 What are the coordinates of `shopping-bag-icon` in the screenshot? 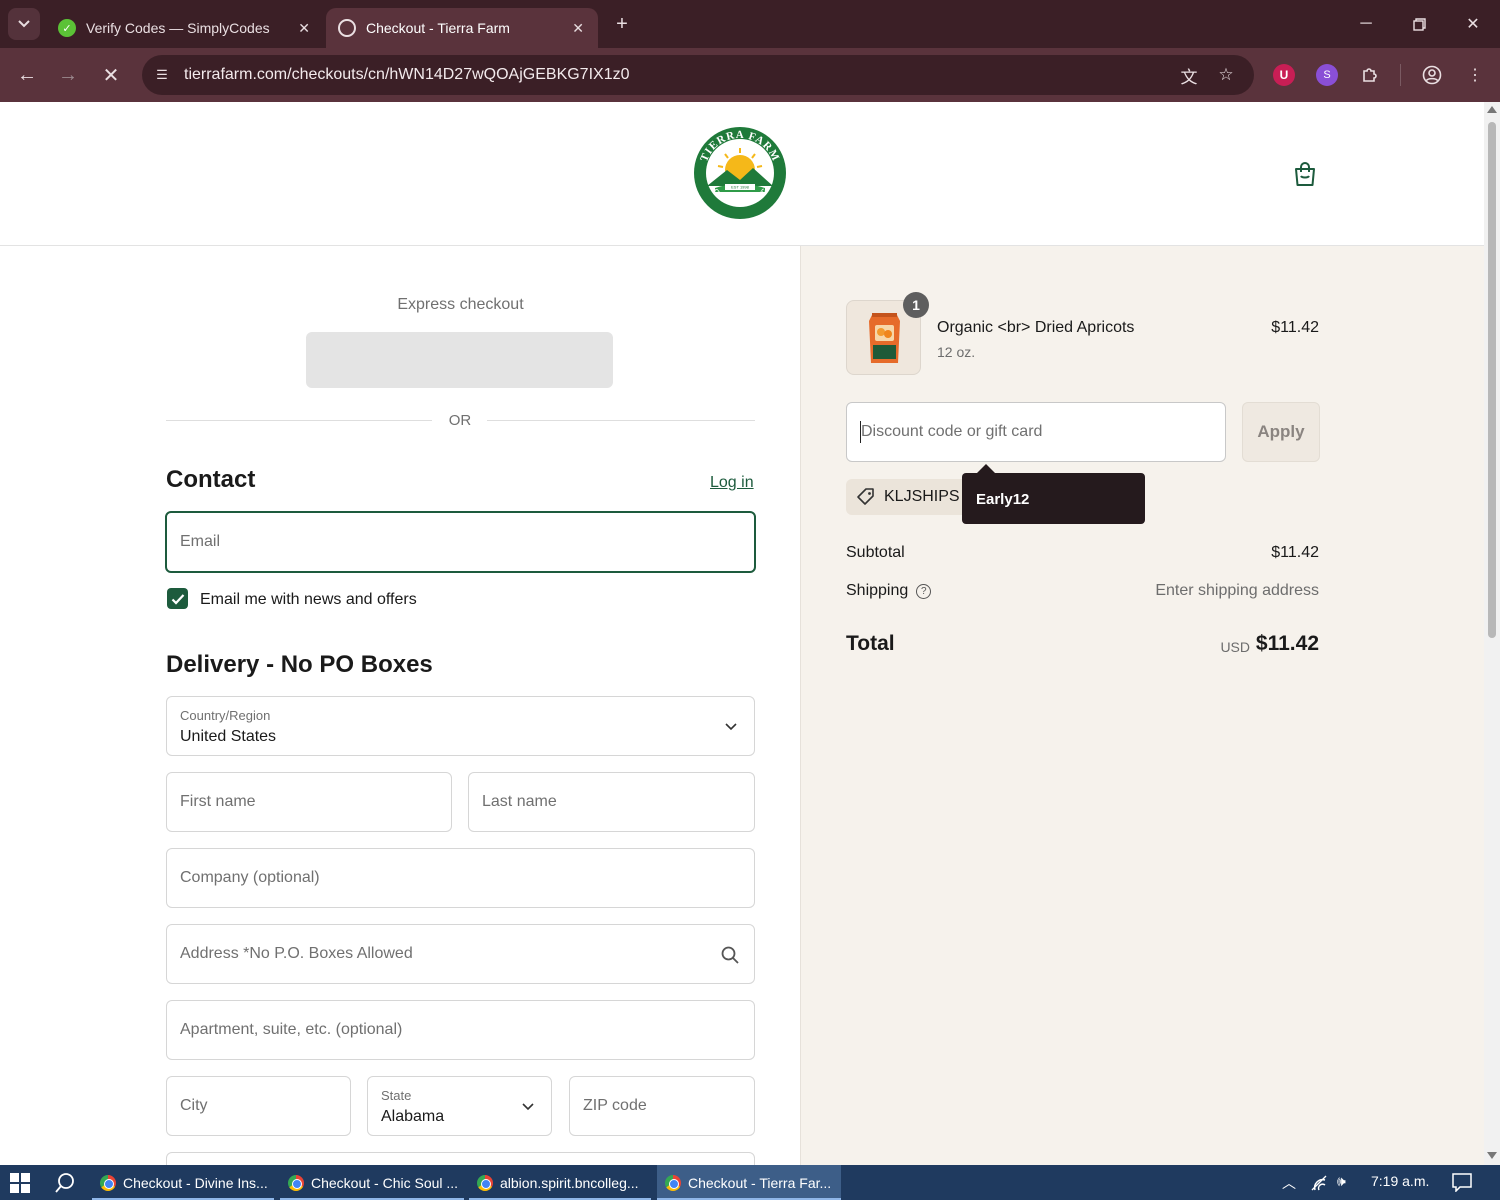 It's located at (1305, 174).